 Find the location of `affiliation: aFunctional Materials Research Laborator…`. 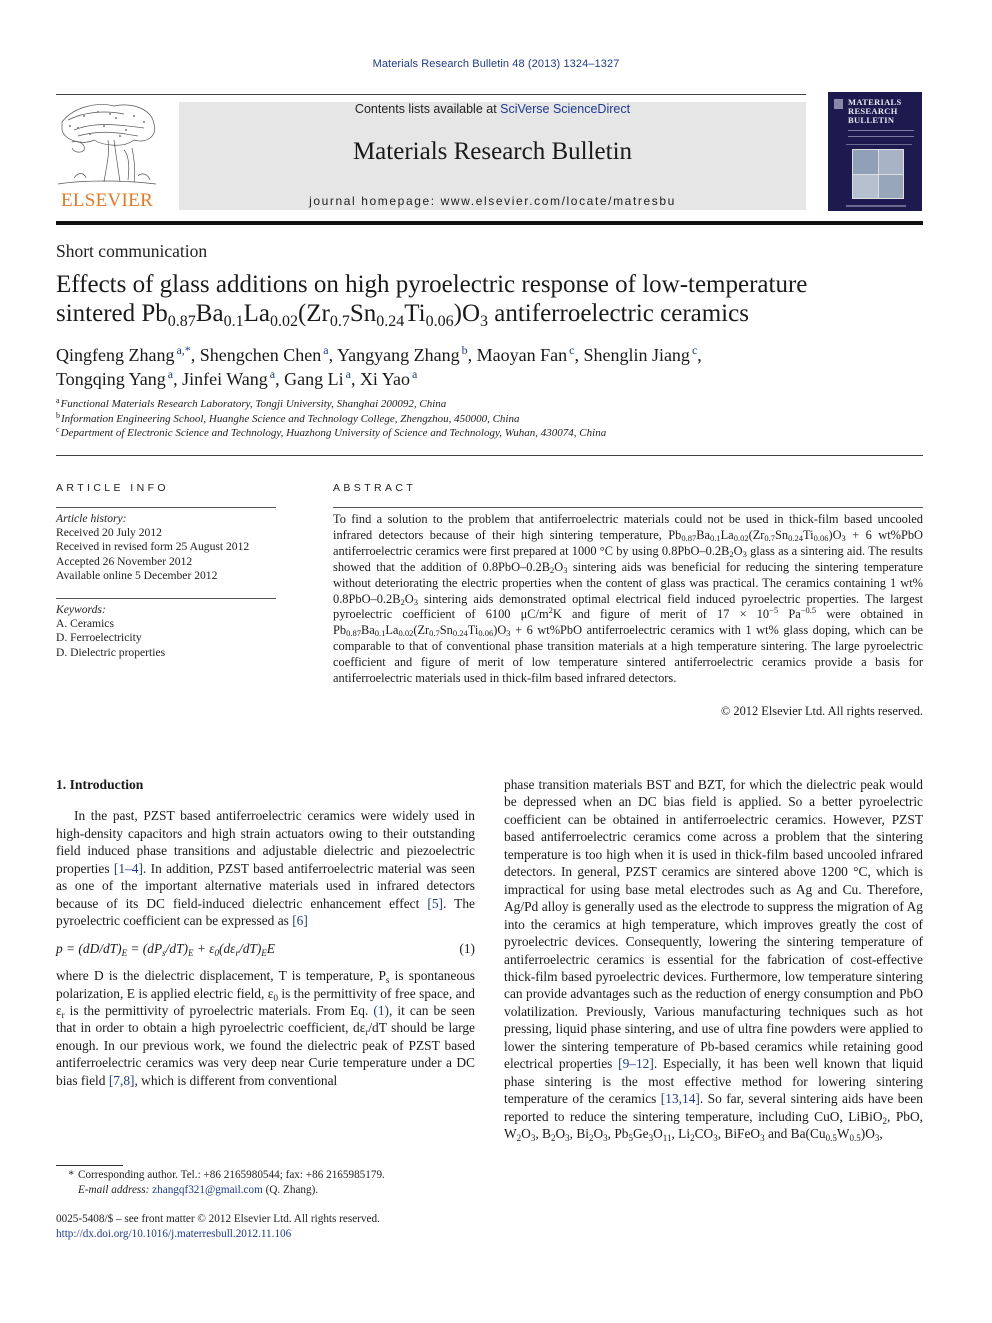

affiliation: aFunctional Materials Research Laborator… is located at coordinates (251, 403).